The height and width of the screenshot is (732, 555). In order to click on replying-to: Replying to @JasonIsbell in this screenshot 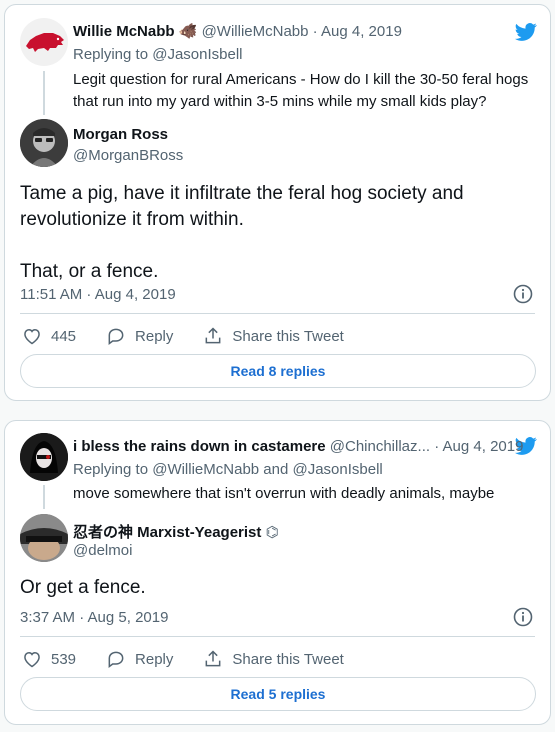, I will do `click(158, 54)`.